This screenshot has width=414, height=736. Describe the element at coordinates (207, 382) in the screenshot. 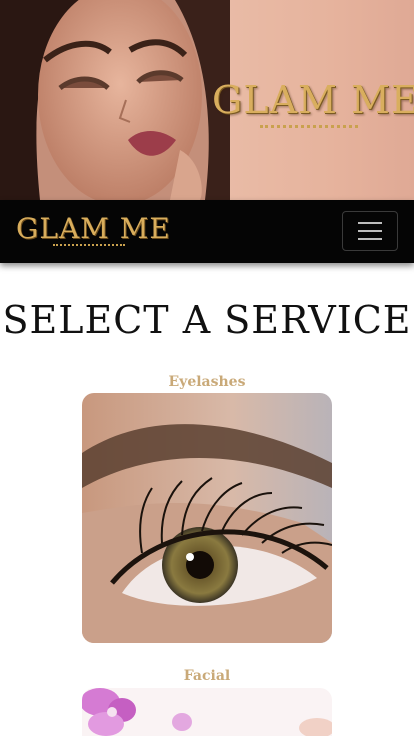

I see `service-label-eyelashes: Eyelashes` at that location.